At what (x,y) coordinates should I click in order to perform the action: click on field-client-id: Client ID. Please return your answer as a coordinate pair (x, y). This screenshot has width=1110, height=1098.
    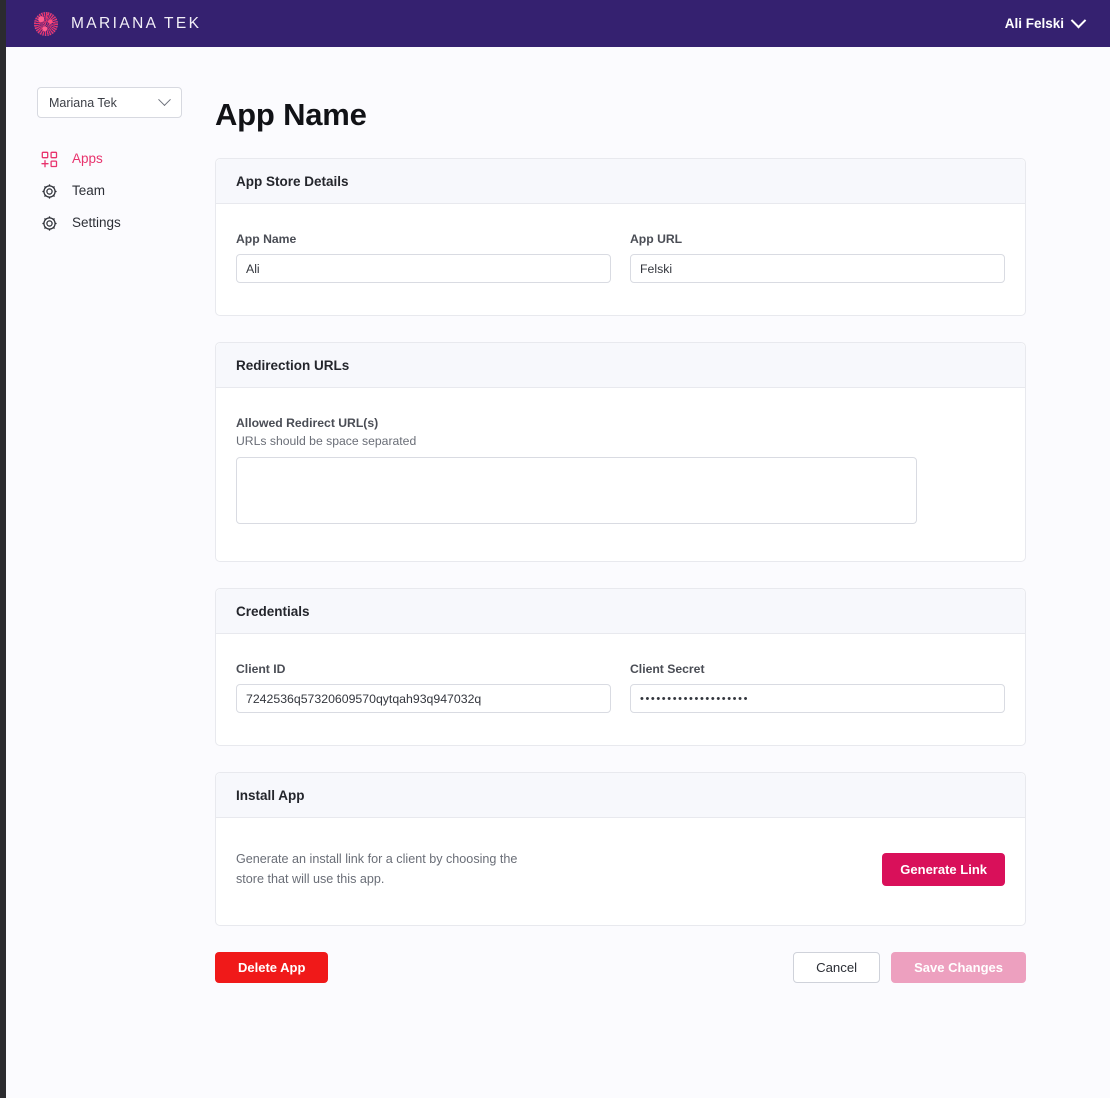
    Looking at the image, I should click on (423, 687).